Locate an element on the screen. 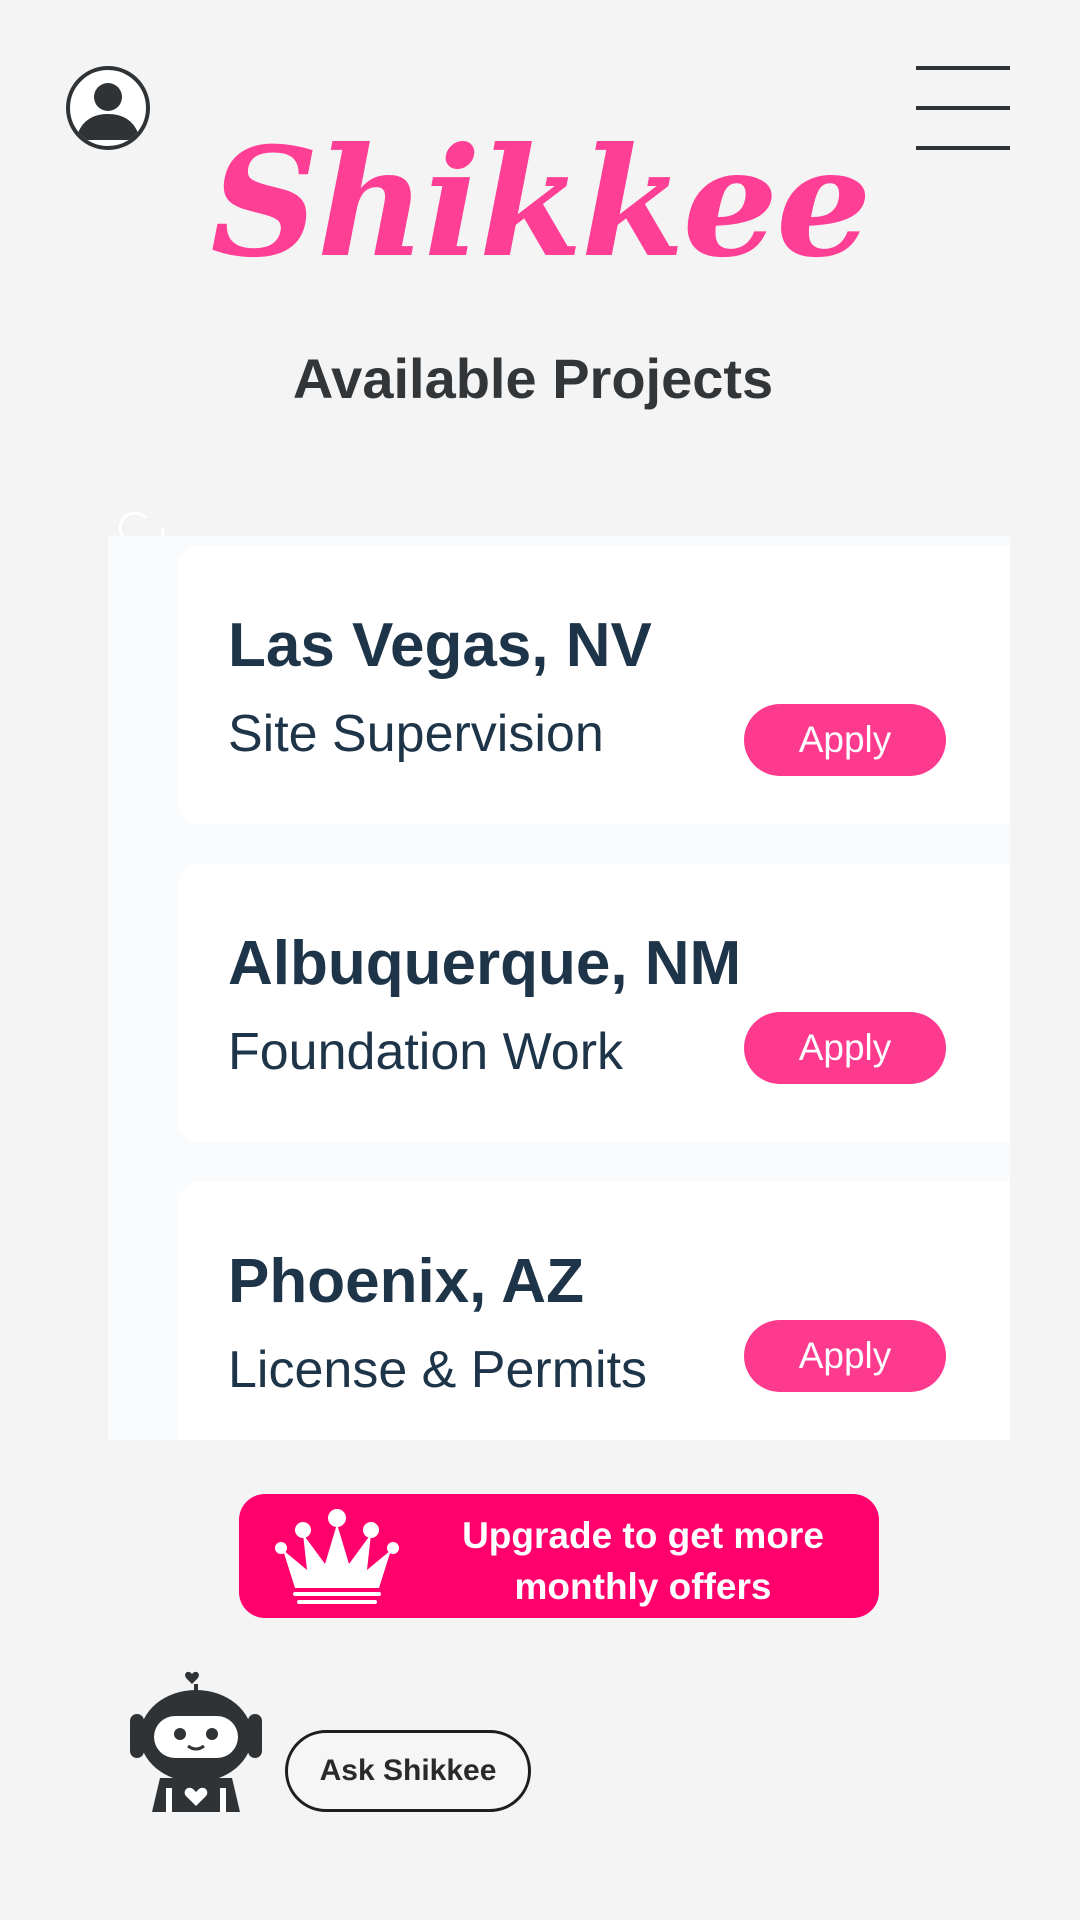 Image resolution: width=1080 pixels, height=1920 pixels. project-card: Phoenix, AZ License & Permits Apply is located at coordinates (594, 1311).